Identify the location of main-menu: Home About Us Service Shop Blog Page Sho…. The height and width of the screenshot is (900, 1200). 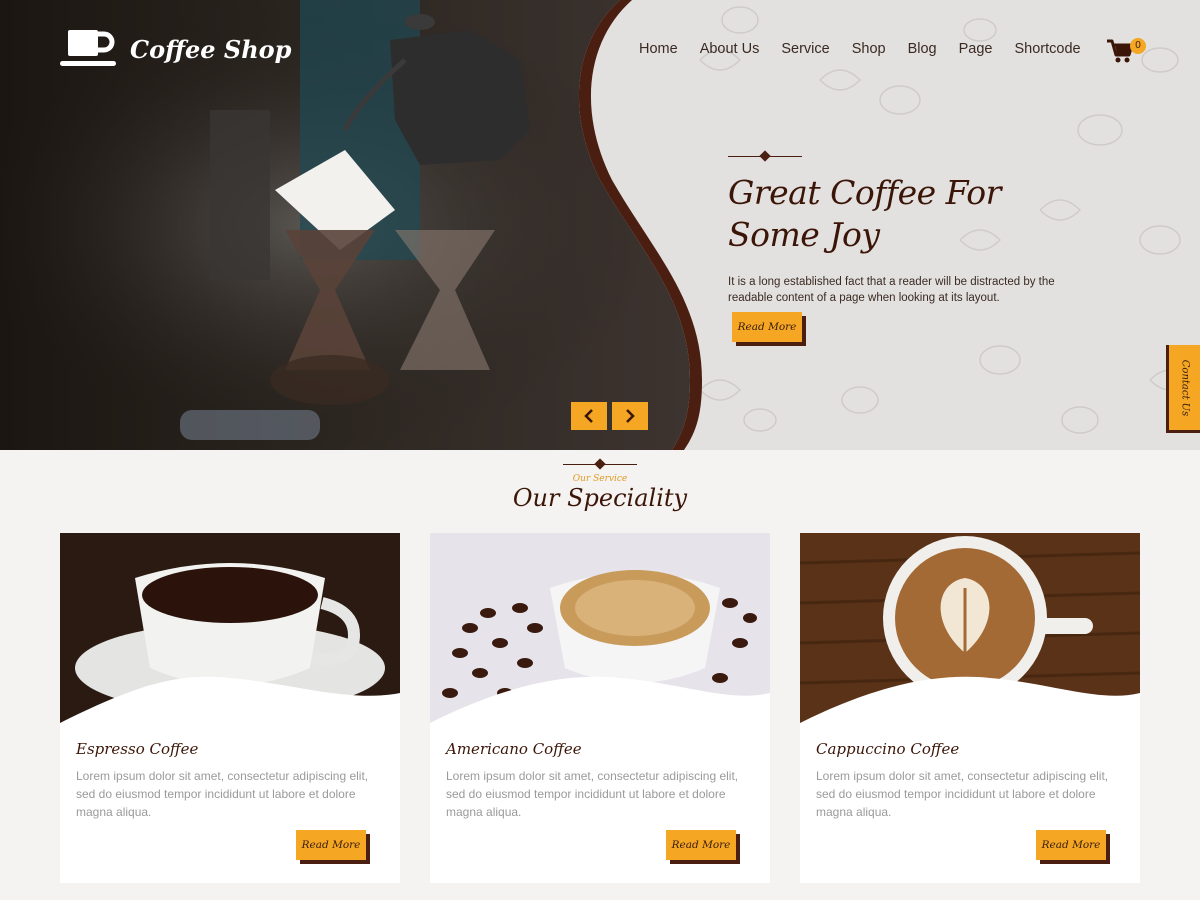
(860, 49).